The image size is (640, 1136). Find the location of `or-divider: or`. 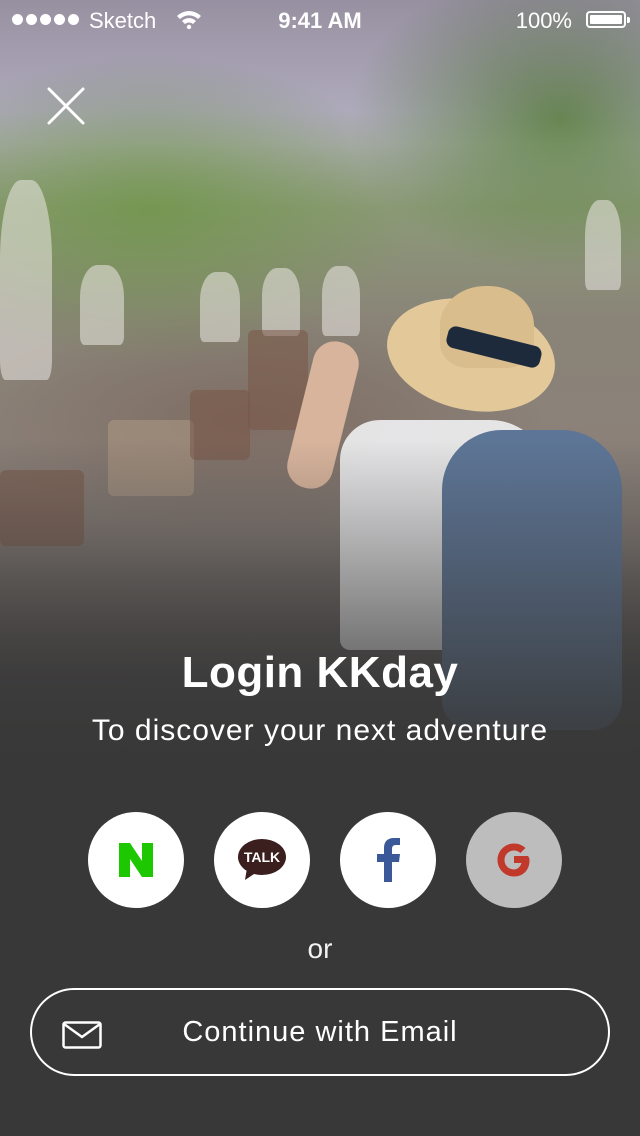

or-divider: or is located at coordinates (320, 948).